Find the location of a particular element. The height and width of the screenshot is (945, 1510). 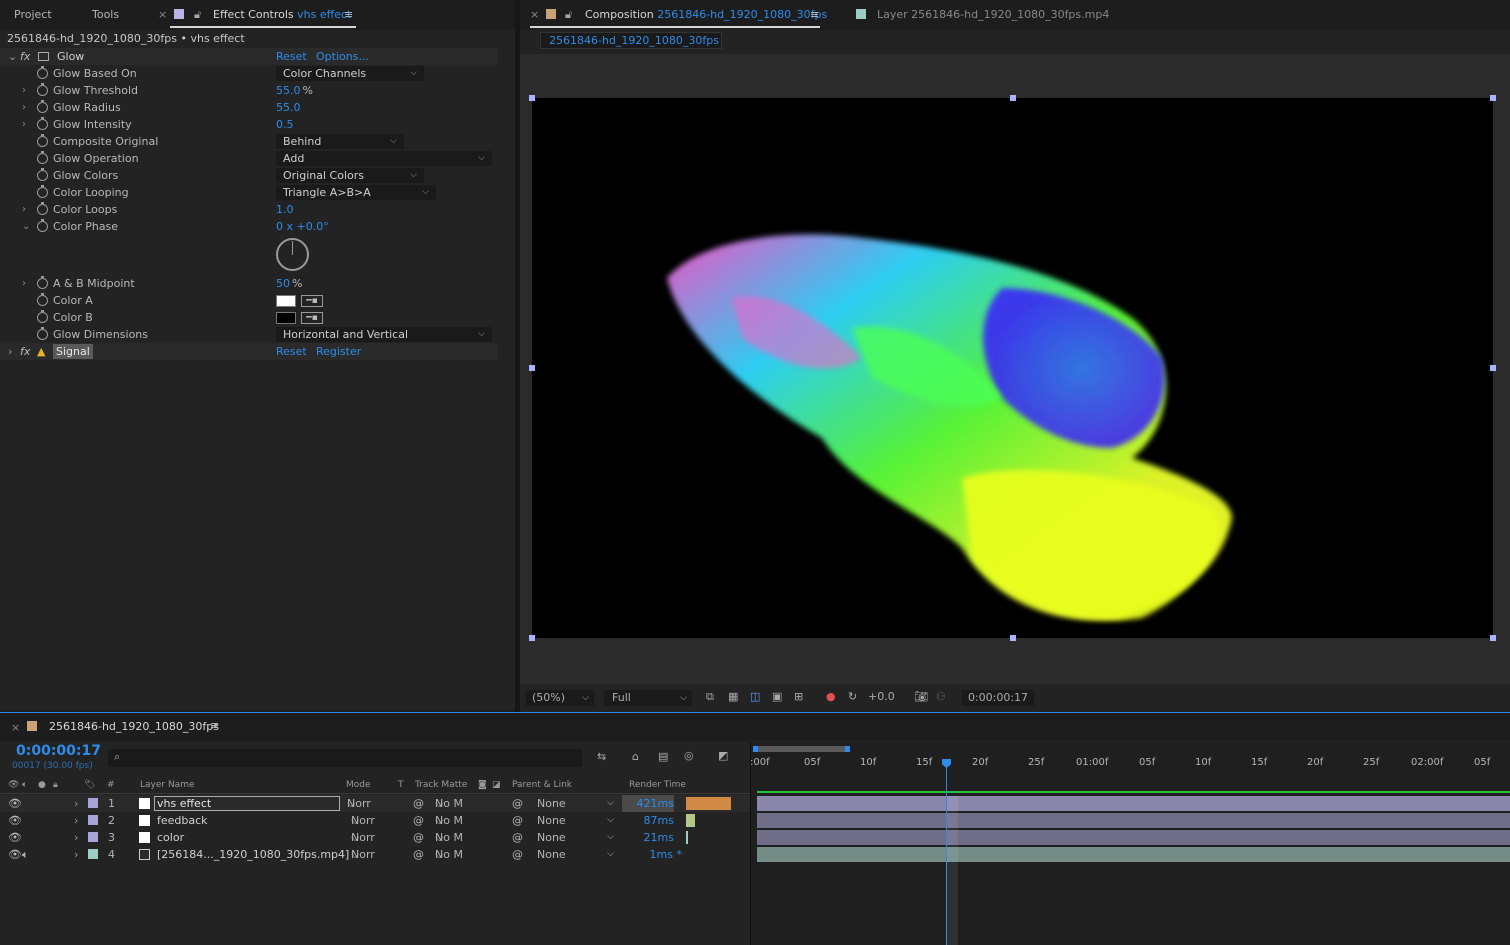

eyedropper-icon: ━▪ is located at coordinates (312, 301).